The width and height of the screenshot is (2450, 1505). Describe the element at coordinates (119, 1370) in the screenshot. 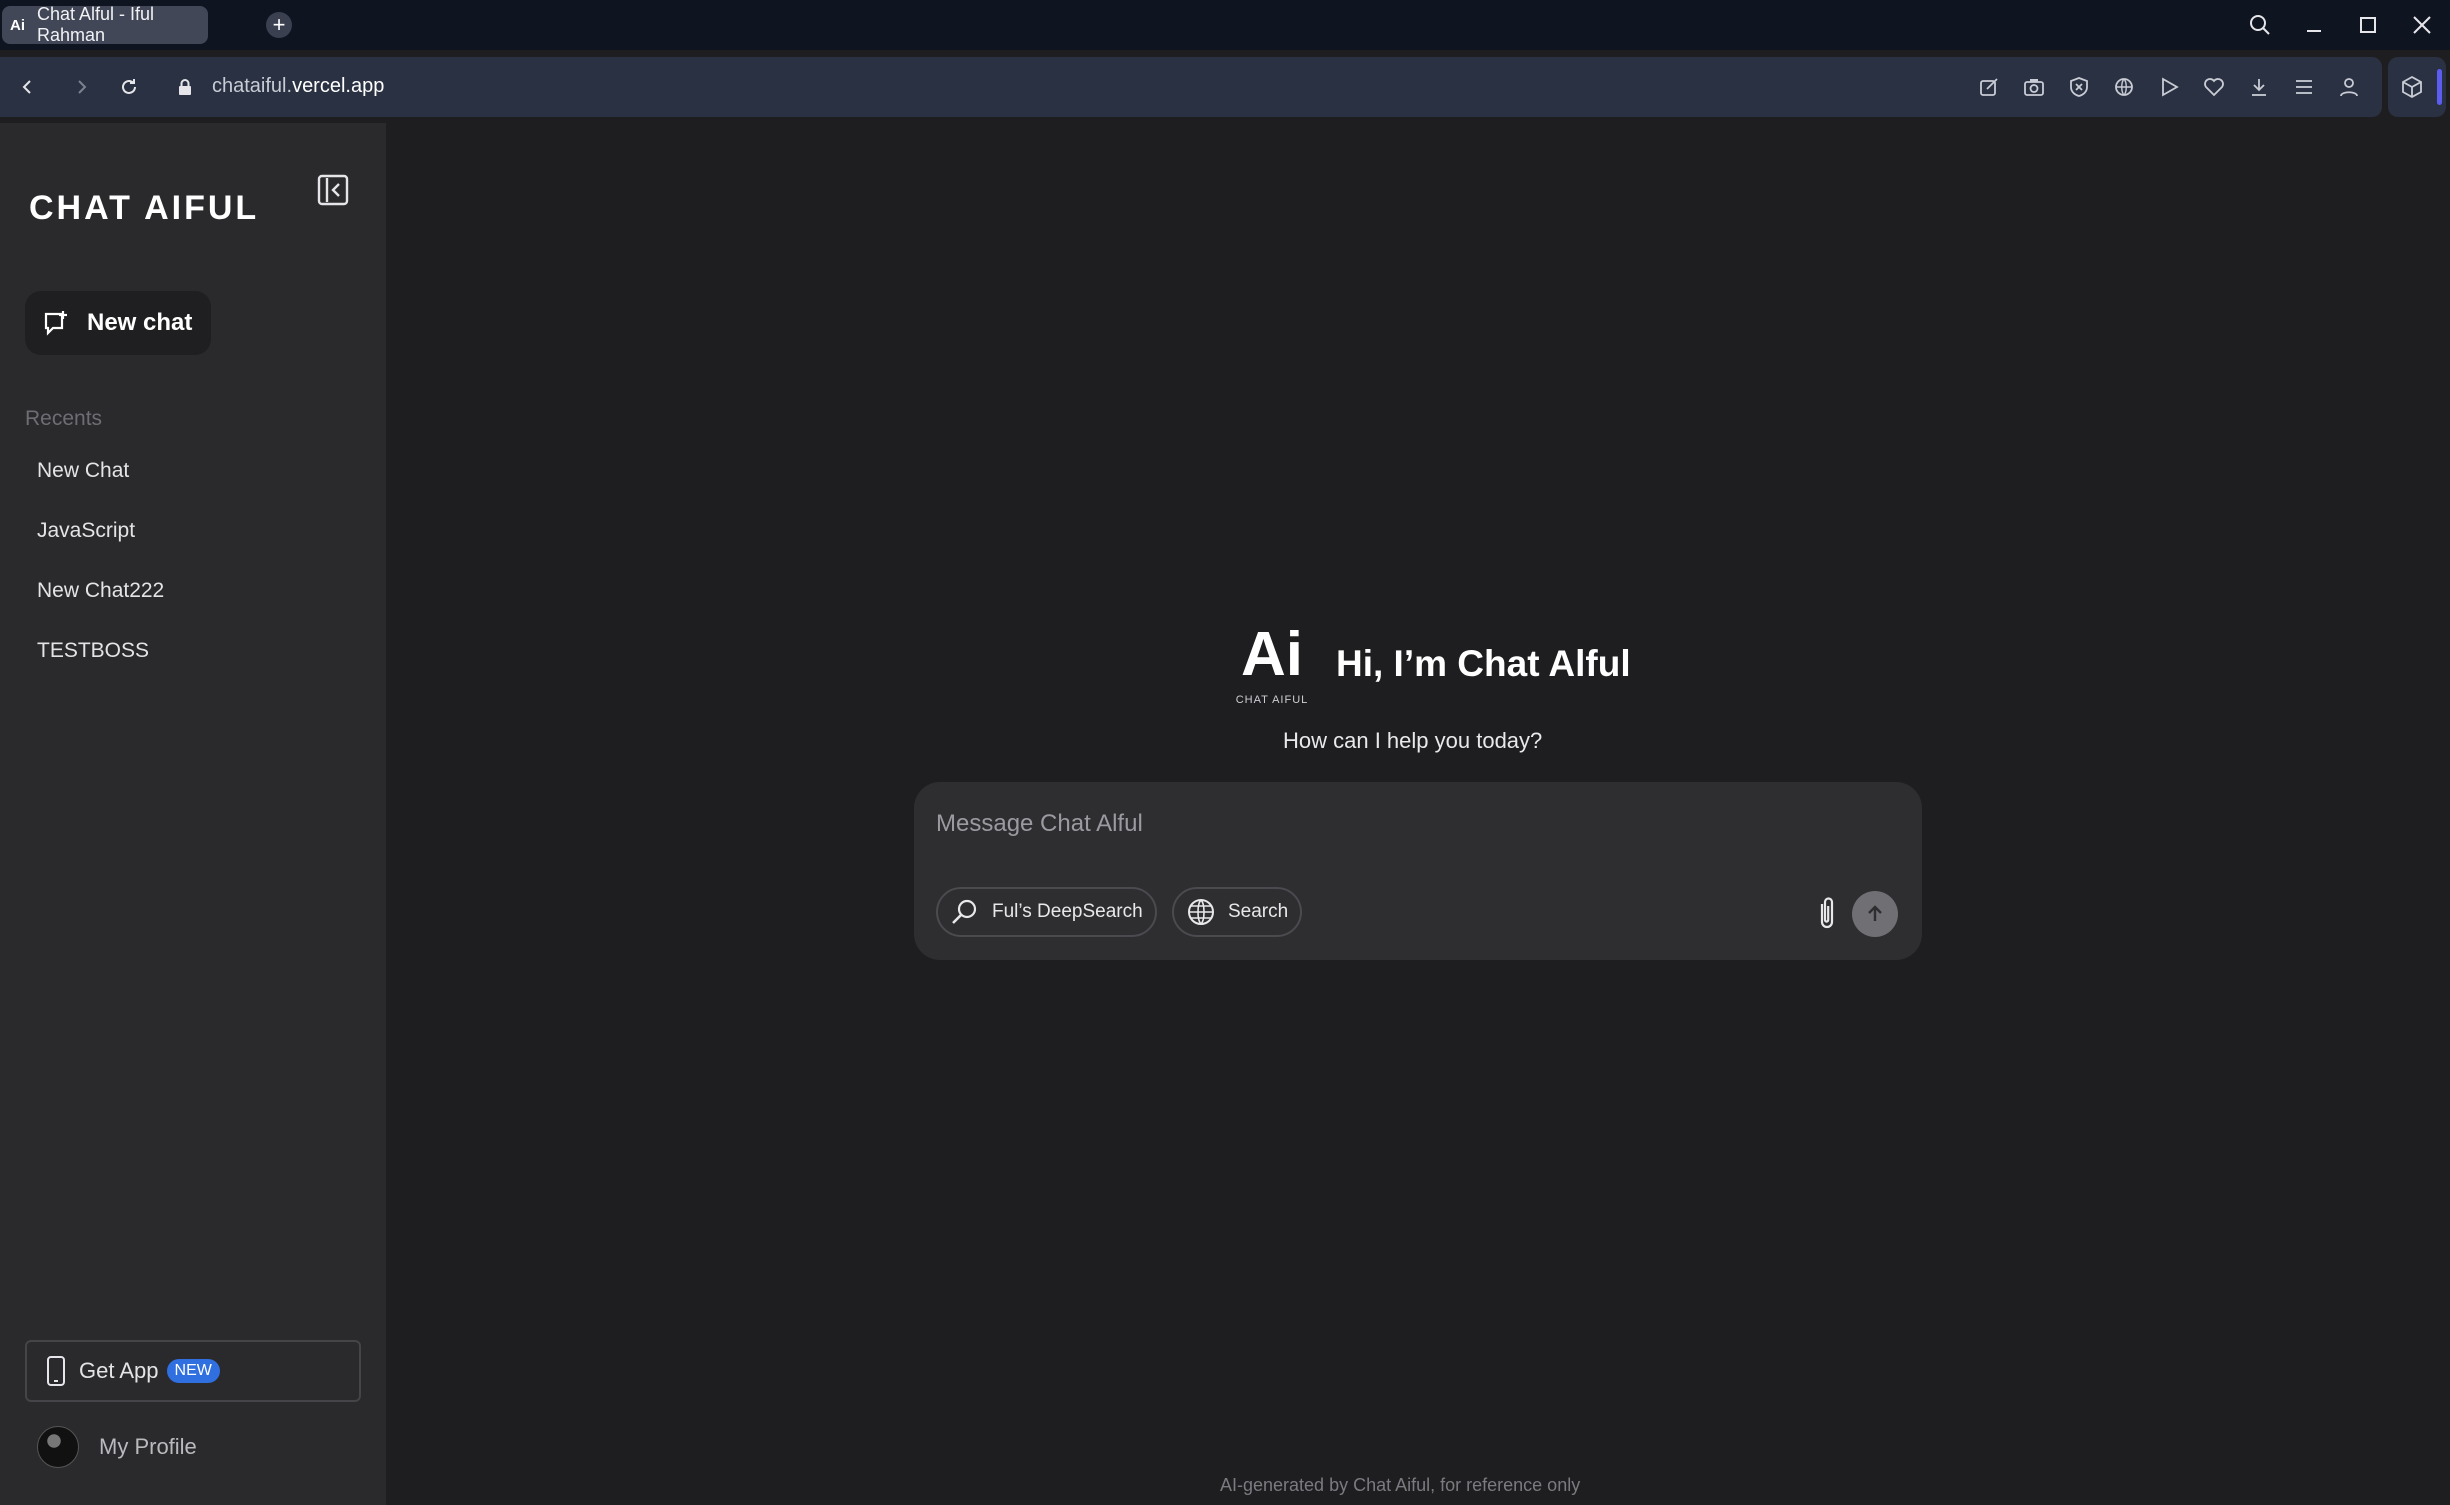

I see `get-app-label: Get App` at that location.